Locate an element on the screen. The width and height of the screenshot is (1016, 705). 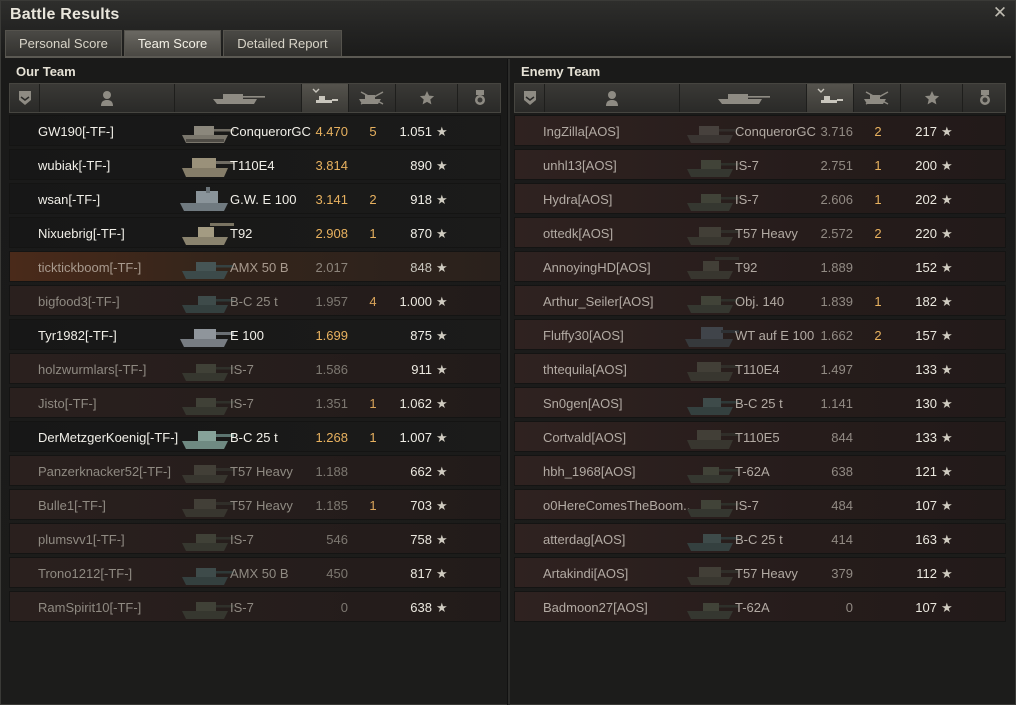
damage-value: 133 is located at coordinates (926, 369).